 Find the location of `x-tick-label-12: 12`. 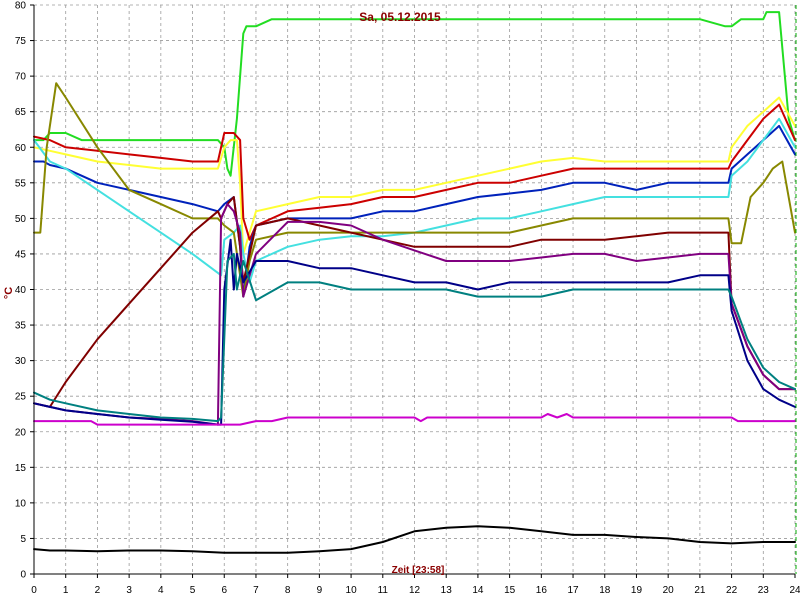

x-tick-label-12: 12 is located at coordinates (415, 590).